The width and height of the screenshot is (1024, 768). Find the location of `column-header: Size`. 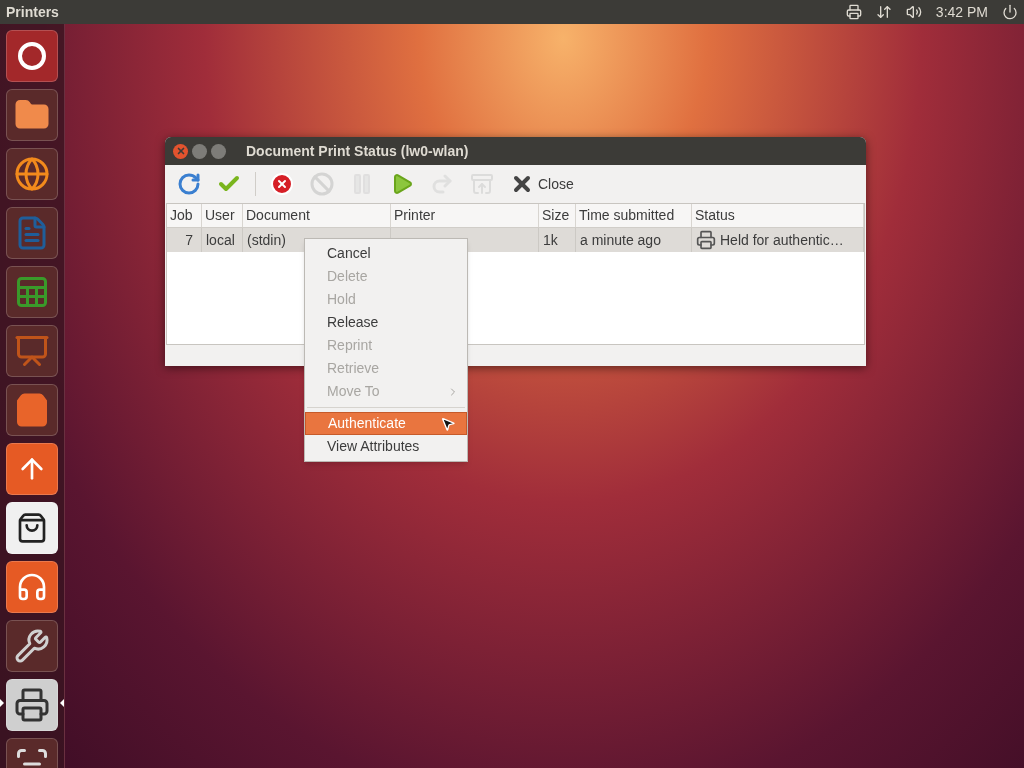

column-header: Size is located at coordinates (557, 215).